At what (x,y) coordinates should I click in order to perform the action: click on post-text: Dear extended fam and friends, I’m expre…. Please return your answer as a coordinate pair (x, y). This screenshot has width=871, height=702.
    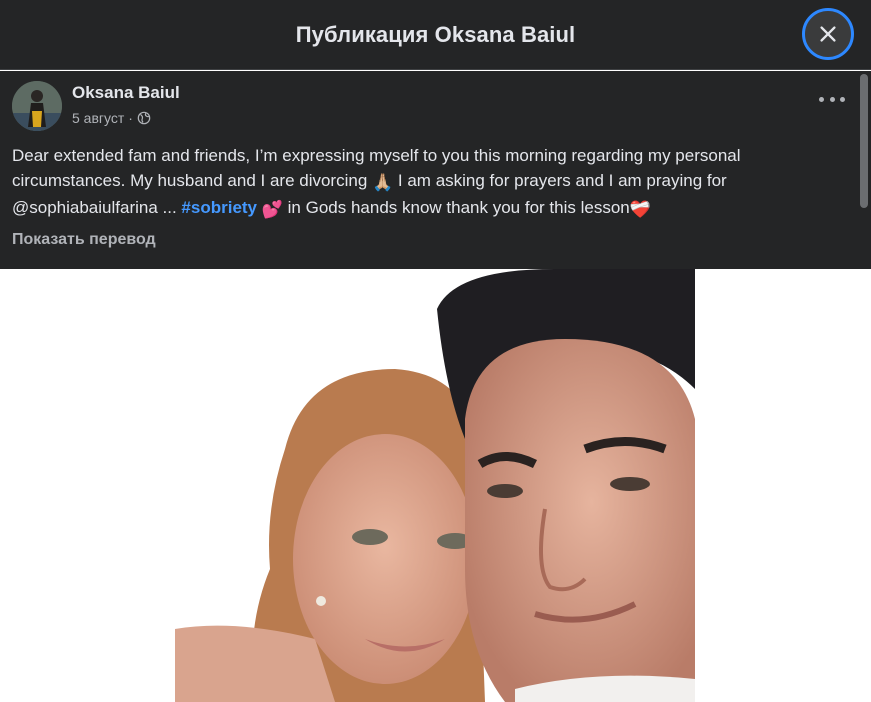
    Looking at the image, I should click on (429, 182).